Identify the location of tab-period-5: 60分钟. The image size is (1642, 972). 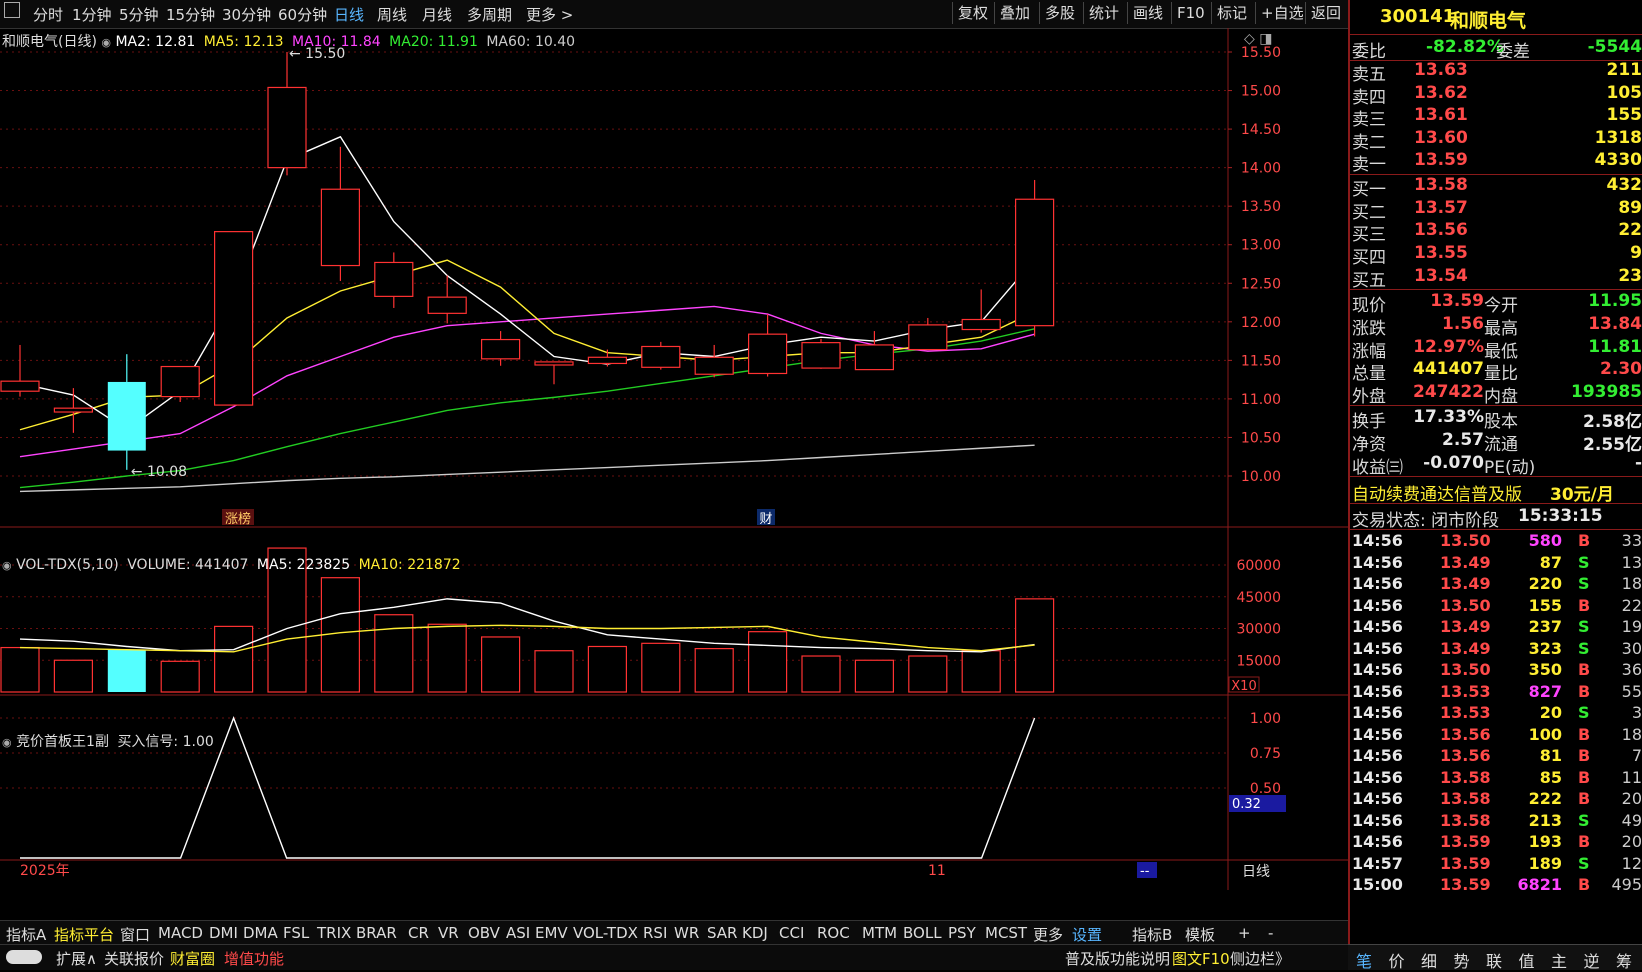
(302, 14).